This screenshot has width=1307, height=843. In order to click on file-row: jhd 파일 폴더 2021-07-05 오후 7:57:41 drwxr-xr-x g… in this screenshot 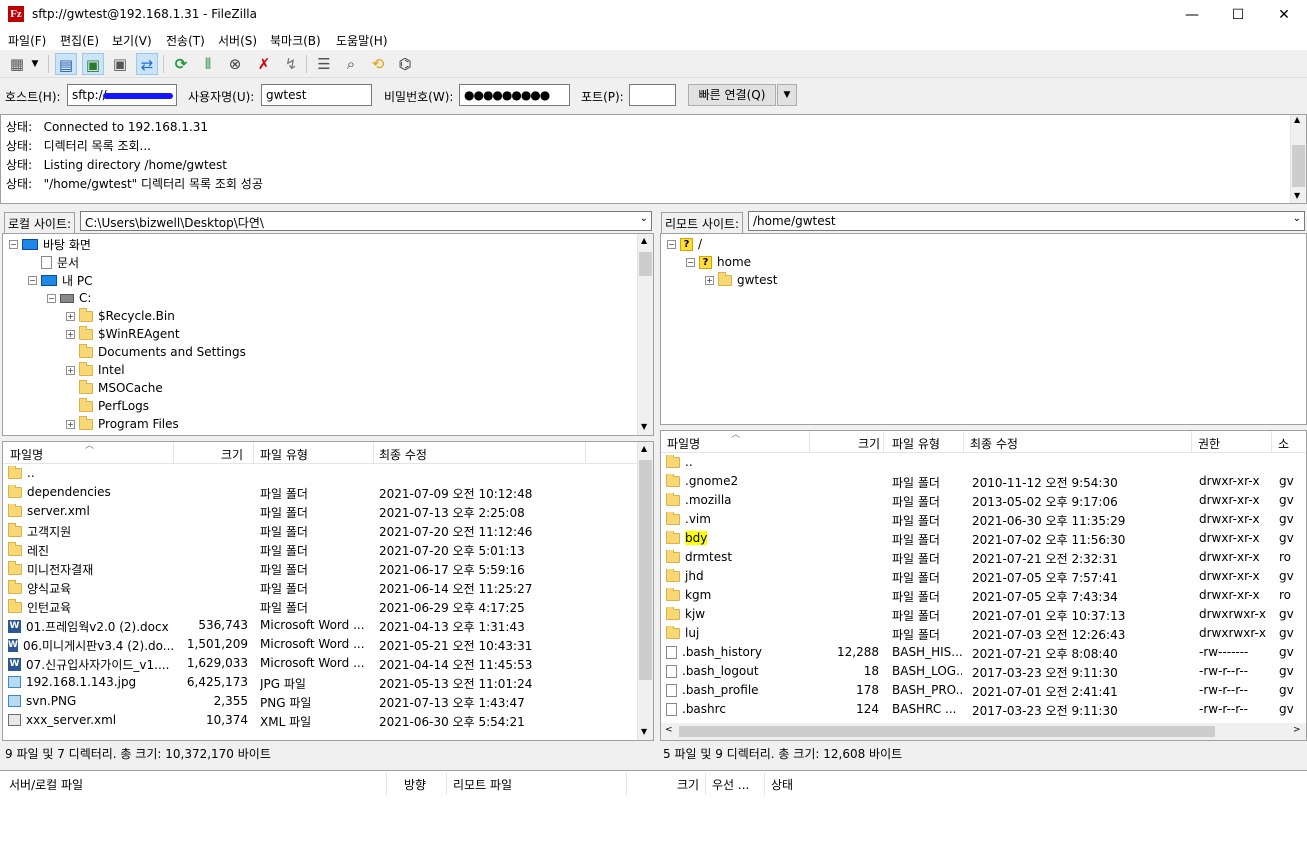, I will do `click(983, 576)`.